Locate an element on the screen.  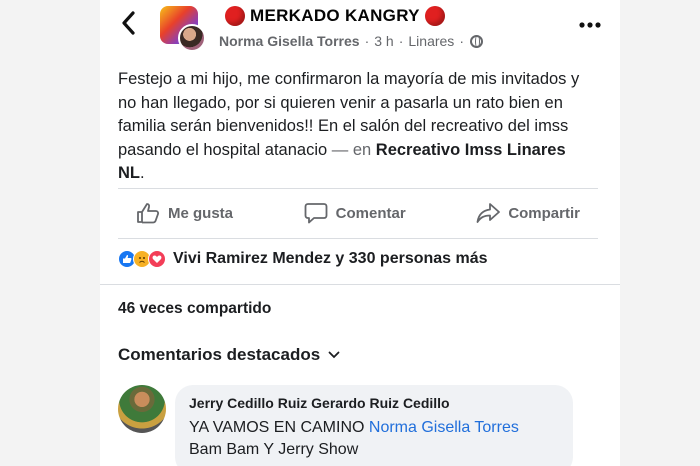
author-avatar is located at coordinates (192, 38).